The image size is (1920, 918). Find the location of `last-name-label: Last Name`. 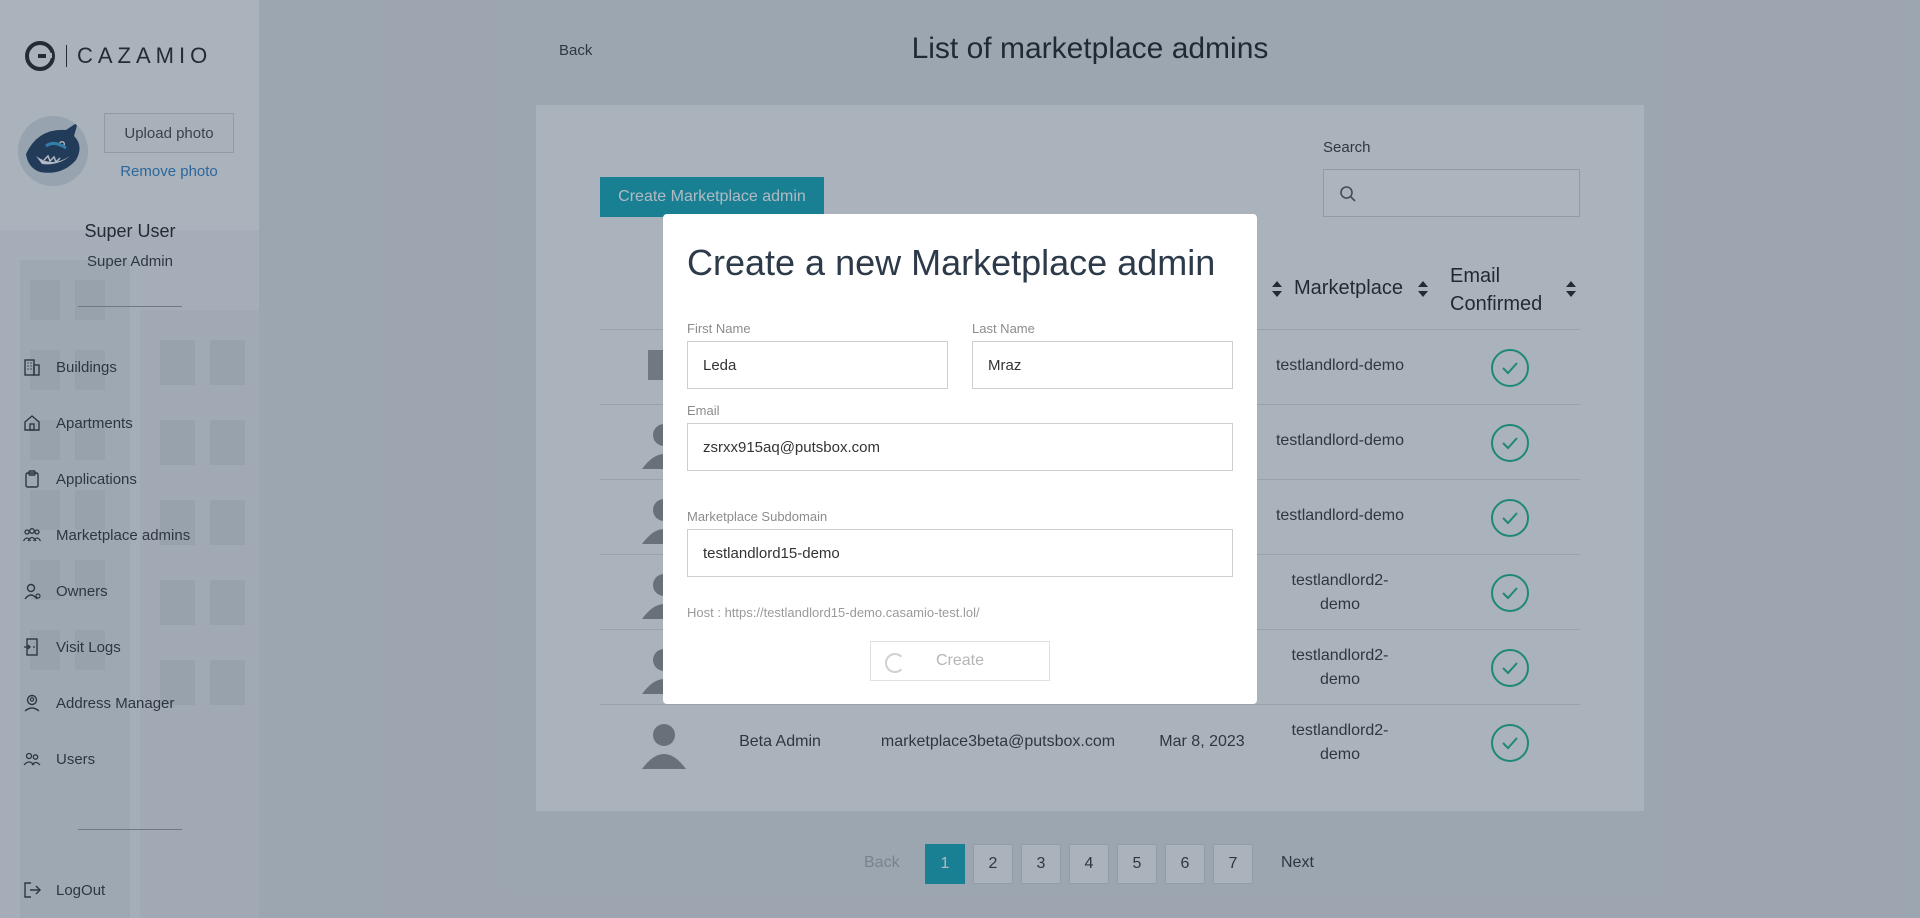

last-name-label: Last Name is located at coordinates (1003, 328).